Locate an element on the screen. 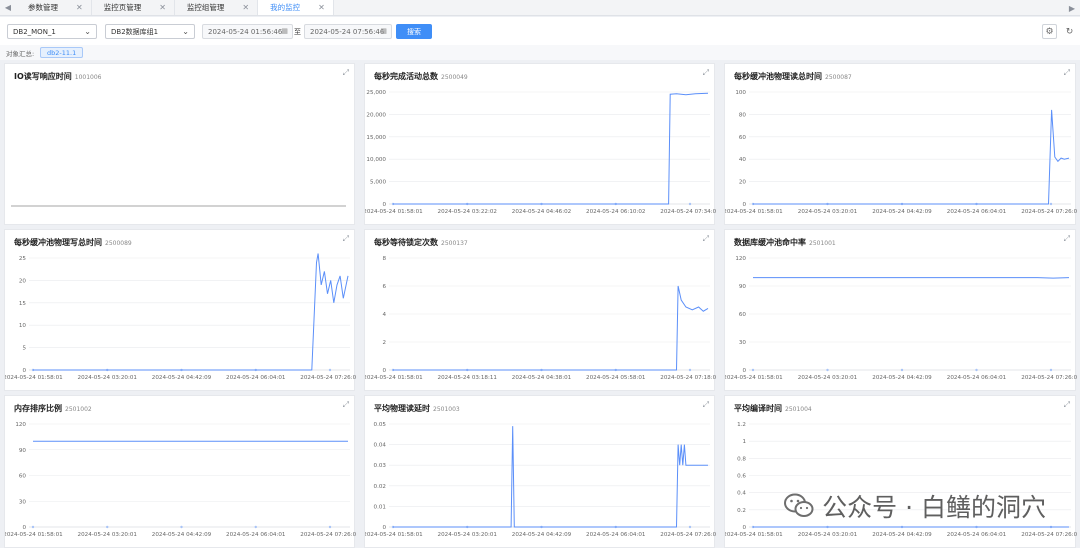 The height and width of the screenshot is (548, 1080). y-tick-label: 1.2 is located at coordinates (741, 425).